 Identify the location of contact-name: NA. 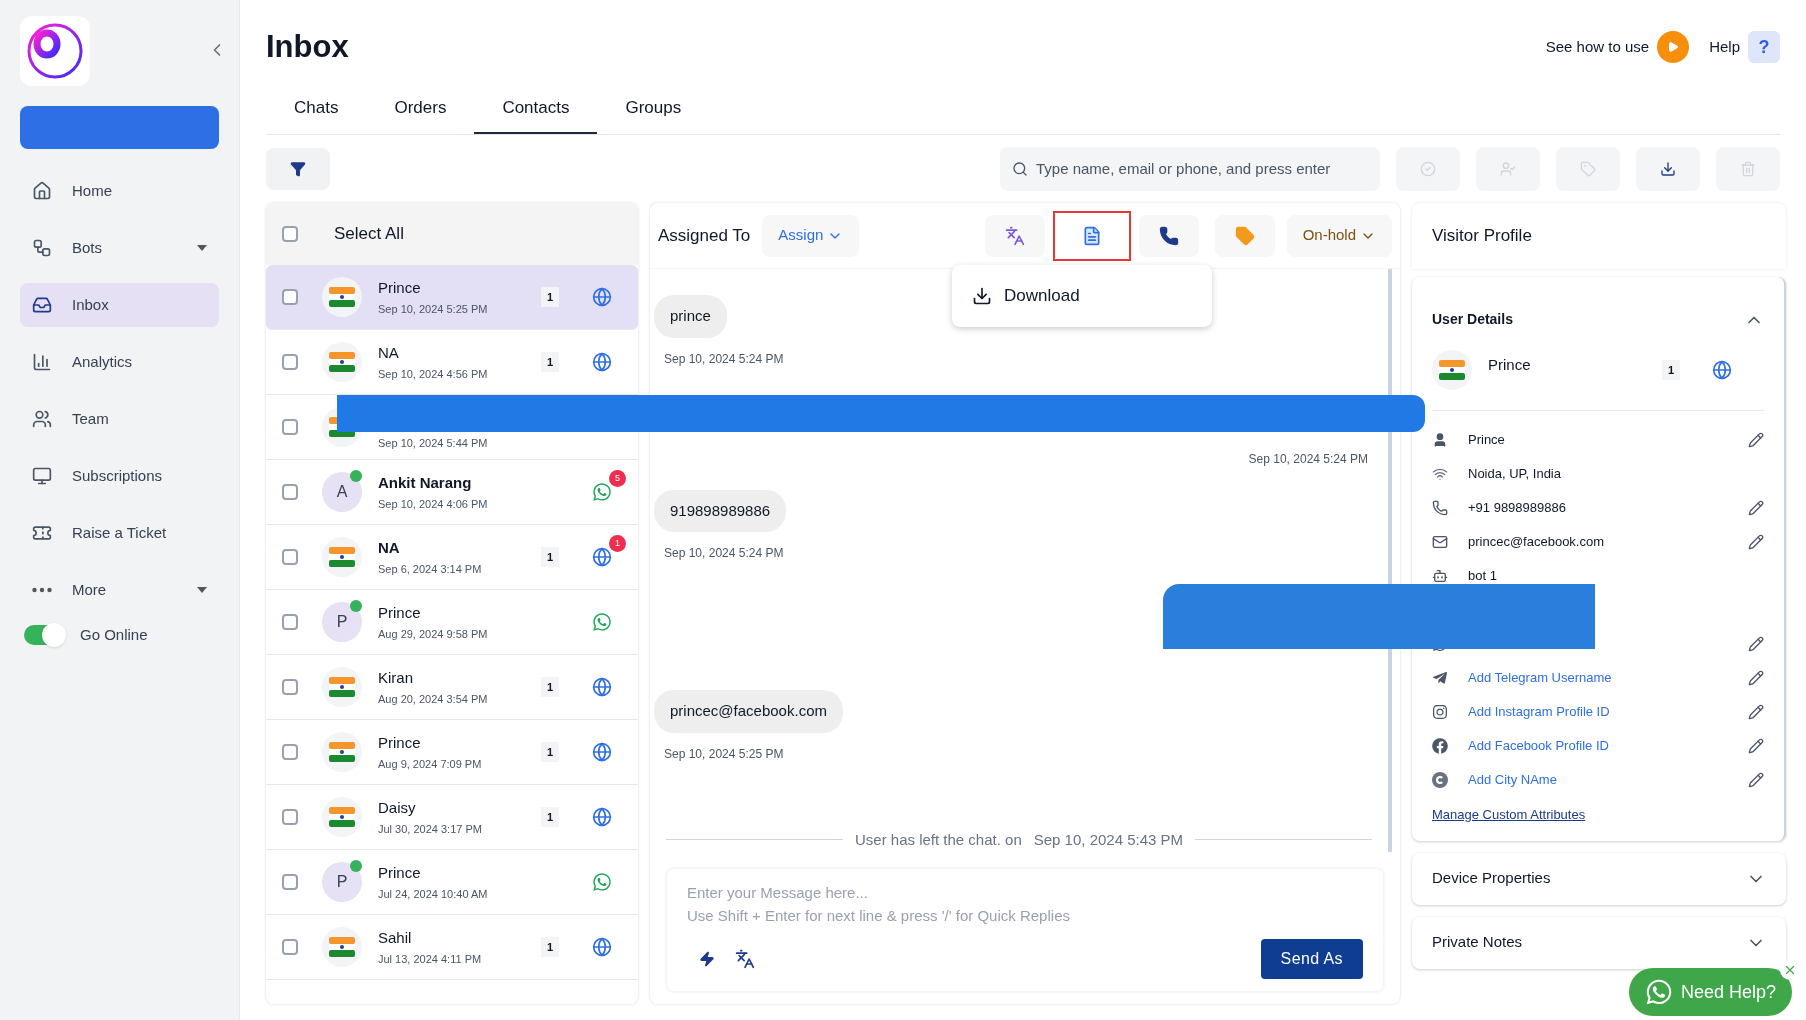
(389, 547).